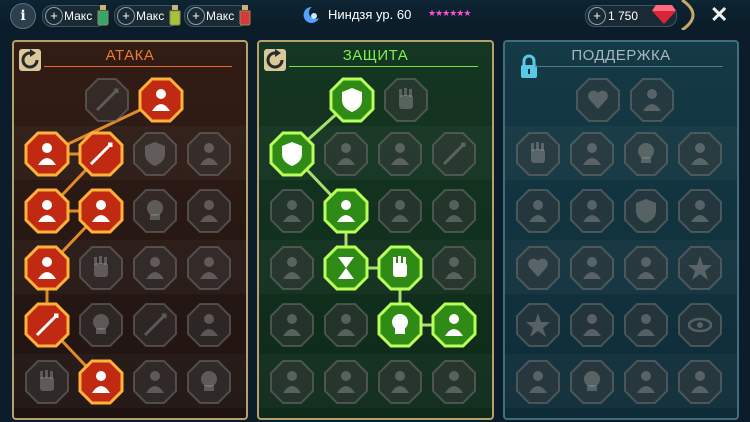 The width and height of the screenshot is (750, 422). I want to click on skill-node-burst-icon, so click(700, 268).